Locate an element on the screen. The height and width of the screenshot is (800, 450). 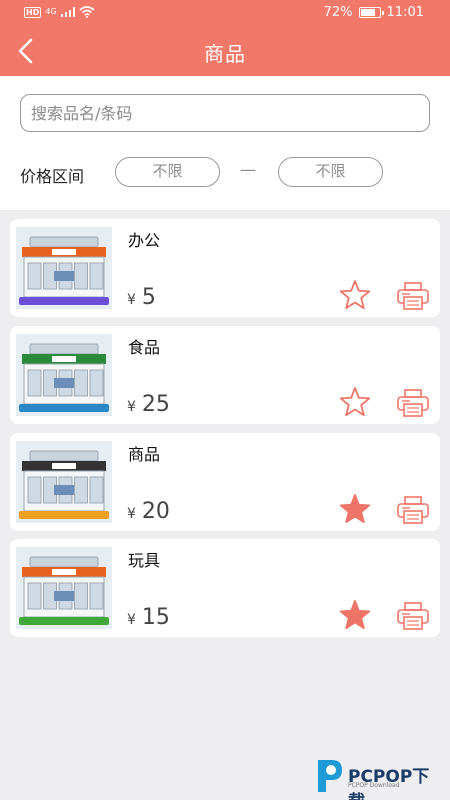
price-value: 5 is located at coordinates (148, 297).